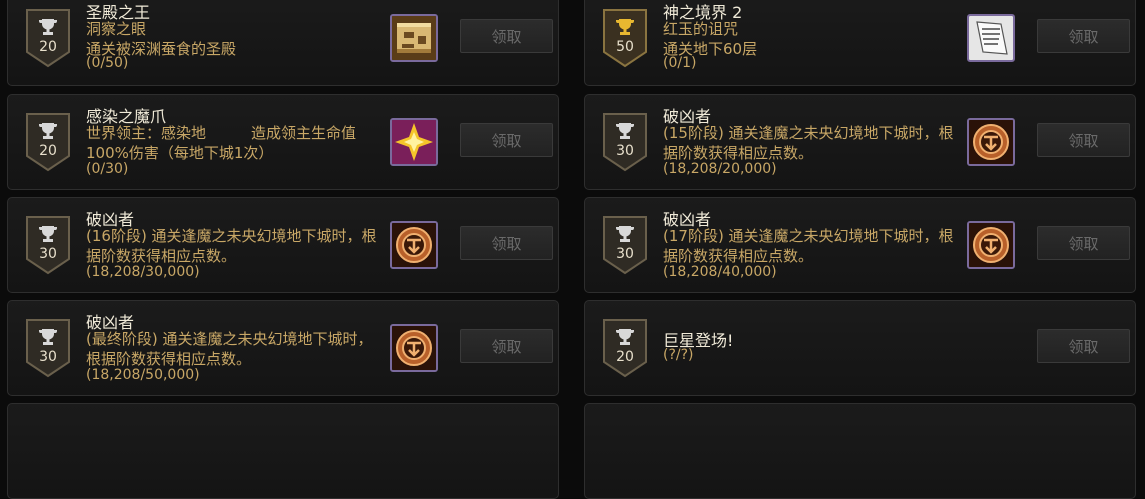 This screenshot has height=499, width=1145. Describe the element at coordinates (680, 63) in the screenshot. I see `achievement-progress: (0/1)` at that location.